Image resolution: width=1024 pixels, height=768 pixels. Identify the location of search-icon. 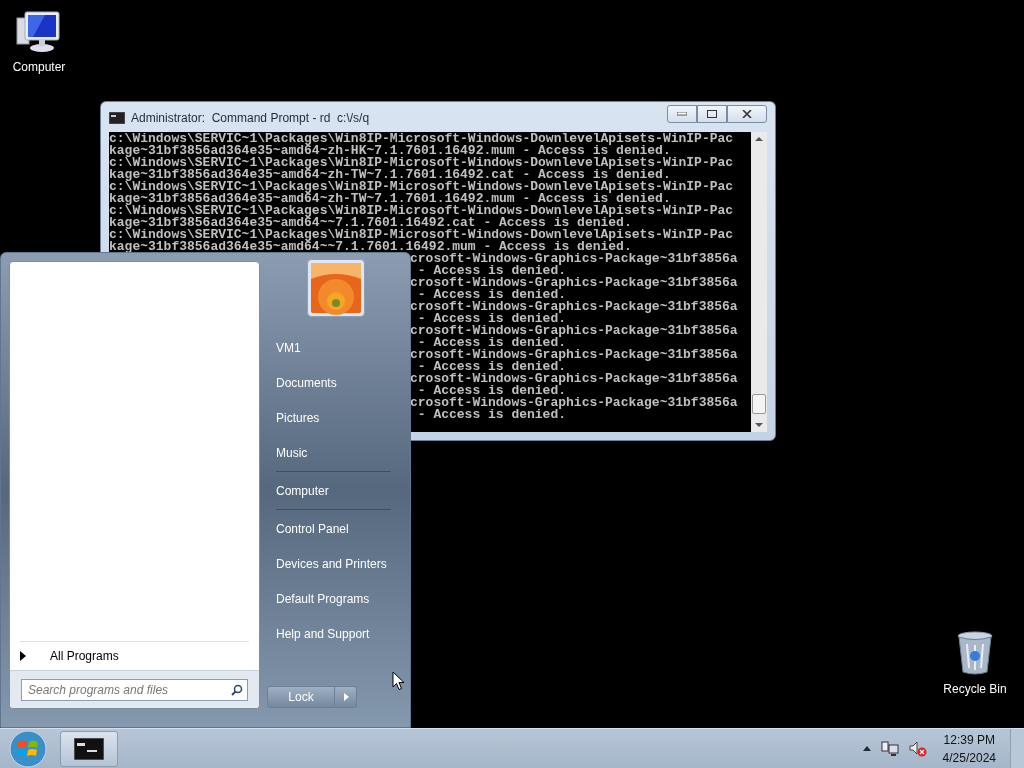
(237, 689).